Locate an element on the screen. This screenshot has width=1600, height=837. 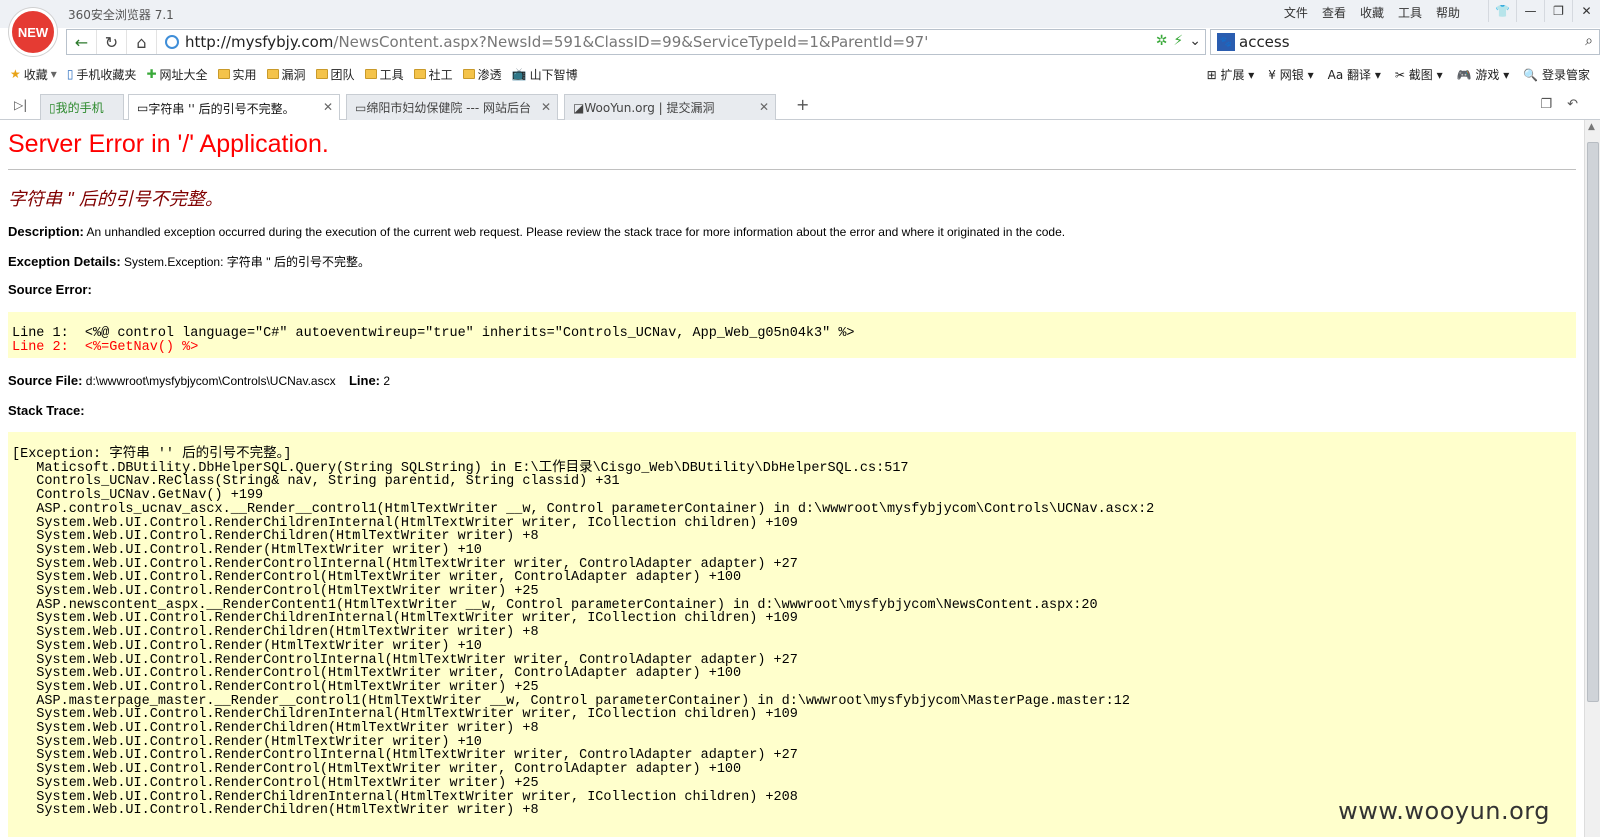
exception-label: Exception Details: is located at coordinates (64, 261).